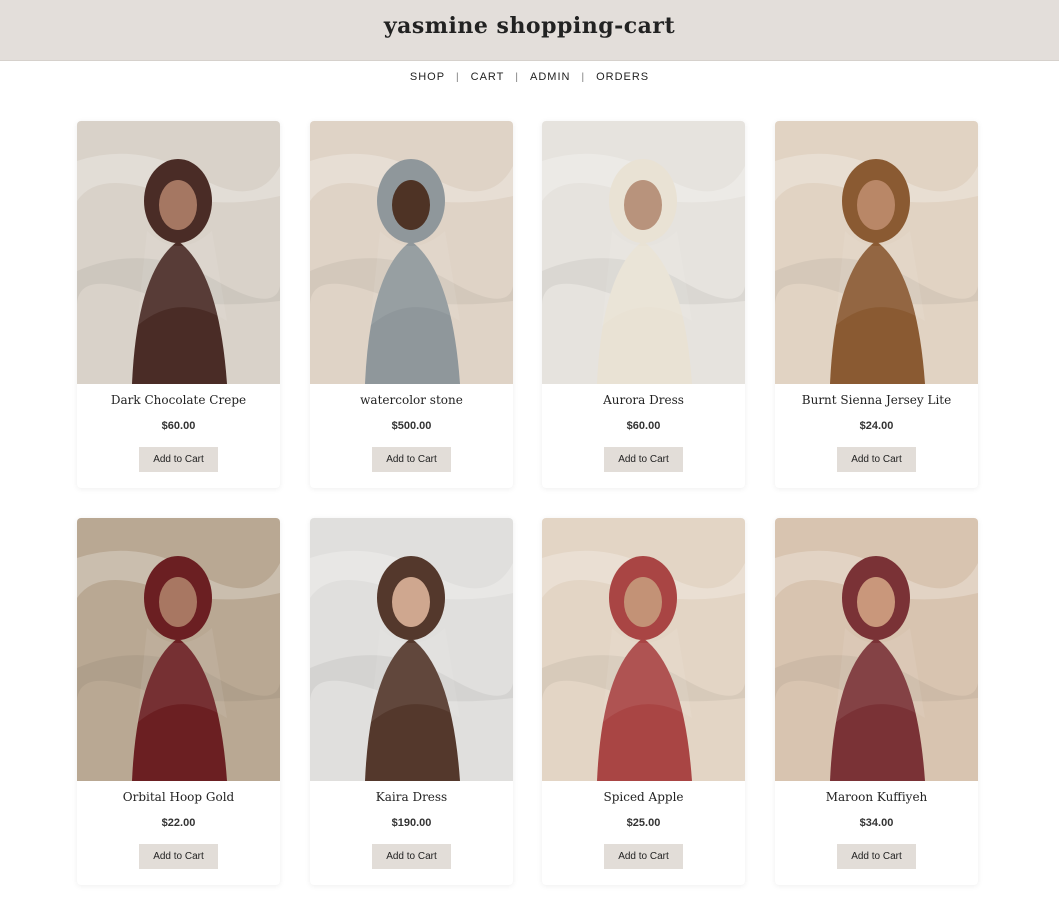 Image resolution: width=1059 pixels, height=902 pixels. I want to click on product-name: Aurora Dress, so click(643, 400).